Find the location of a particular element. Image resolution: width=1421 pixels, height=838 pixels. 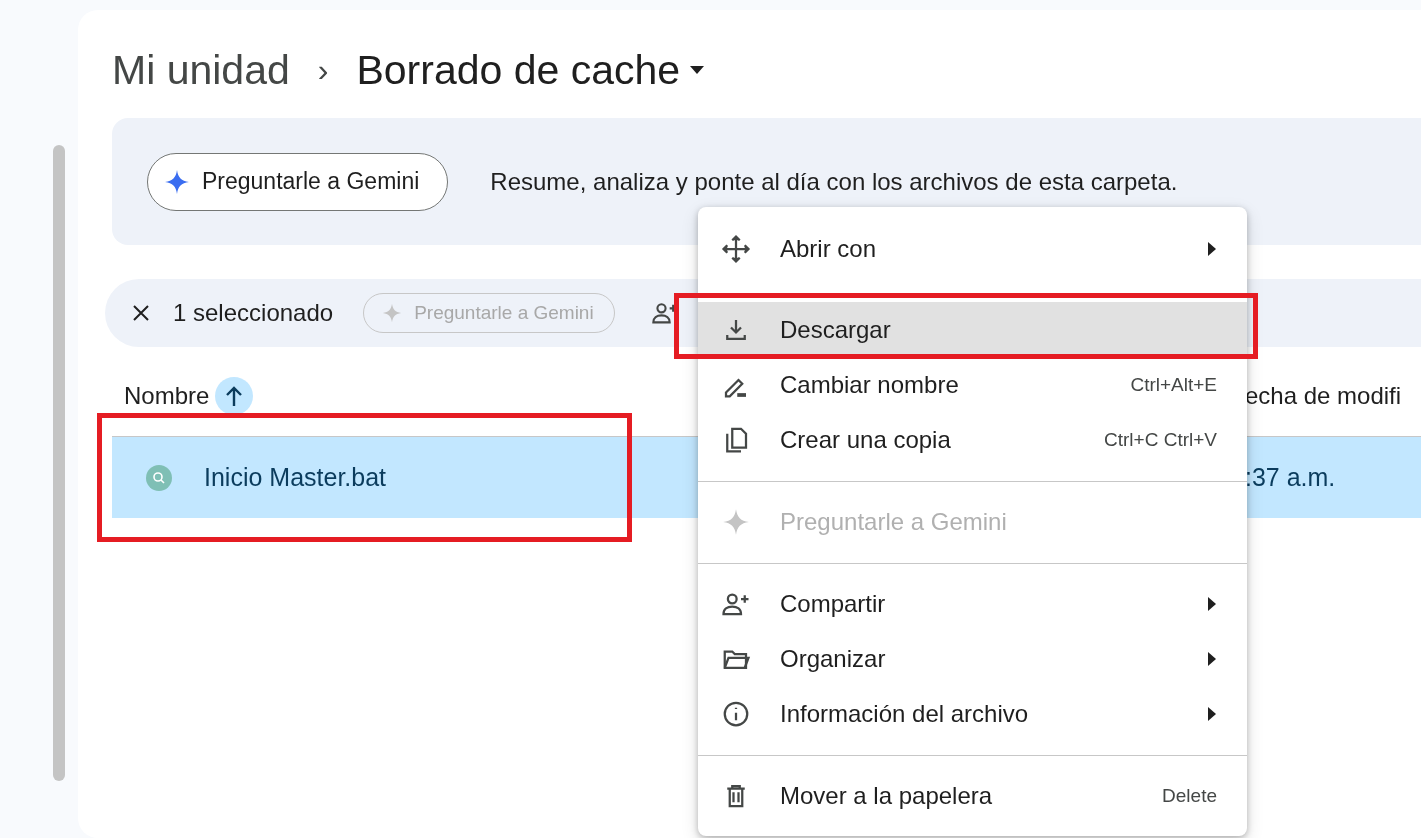

shortcut-hint: Ctrl+Alt+E is located at coordinates (1173, 384).